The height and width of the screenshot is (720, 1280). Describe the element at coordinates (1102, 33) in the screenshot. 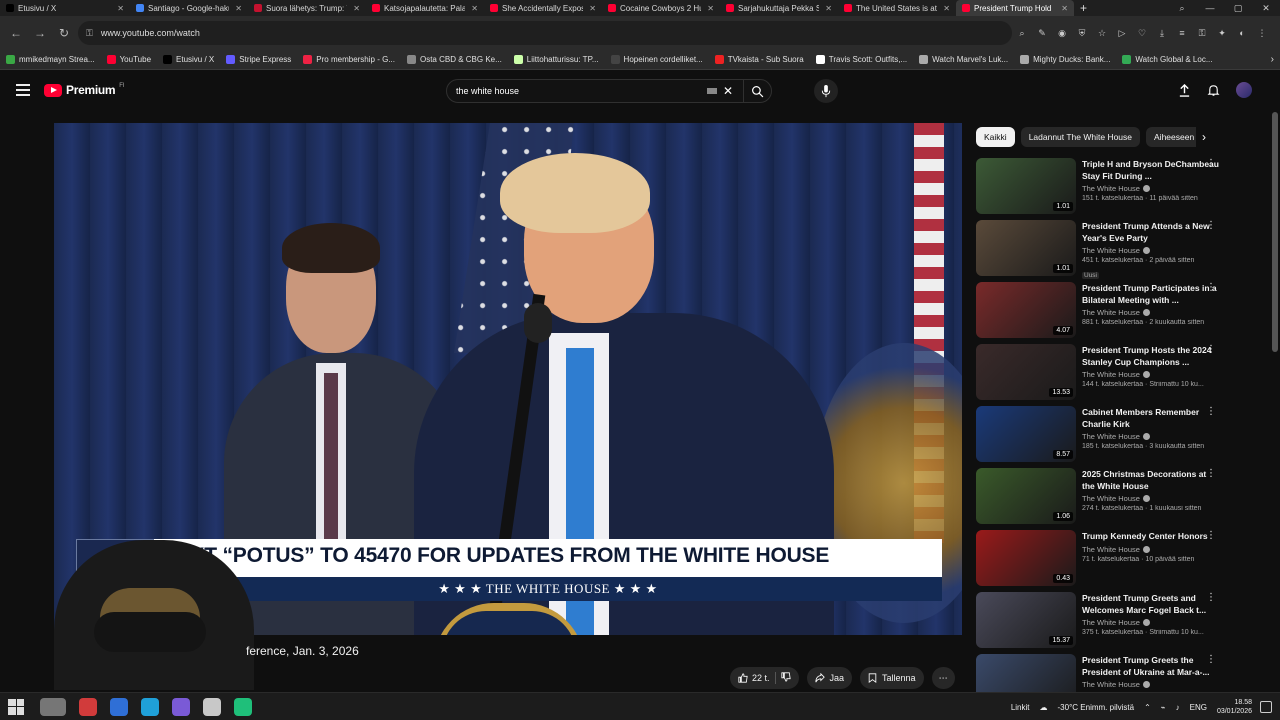

I see `bookmark-star-icon: ☆` at that location.